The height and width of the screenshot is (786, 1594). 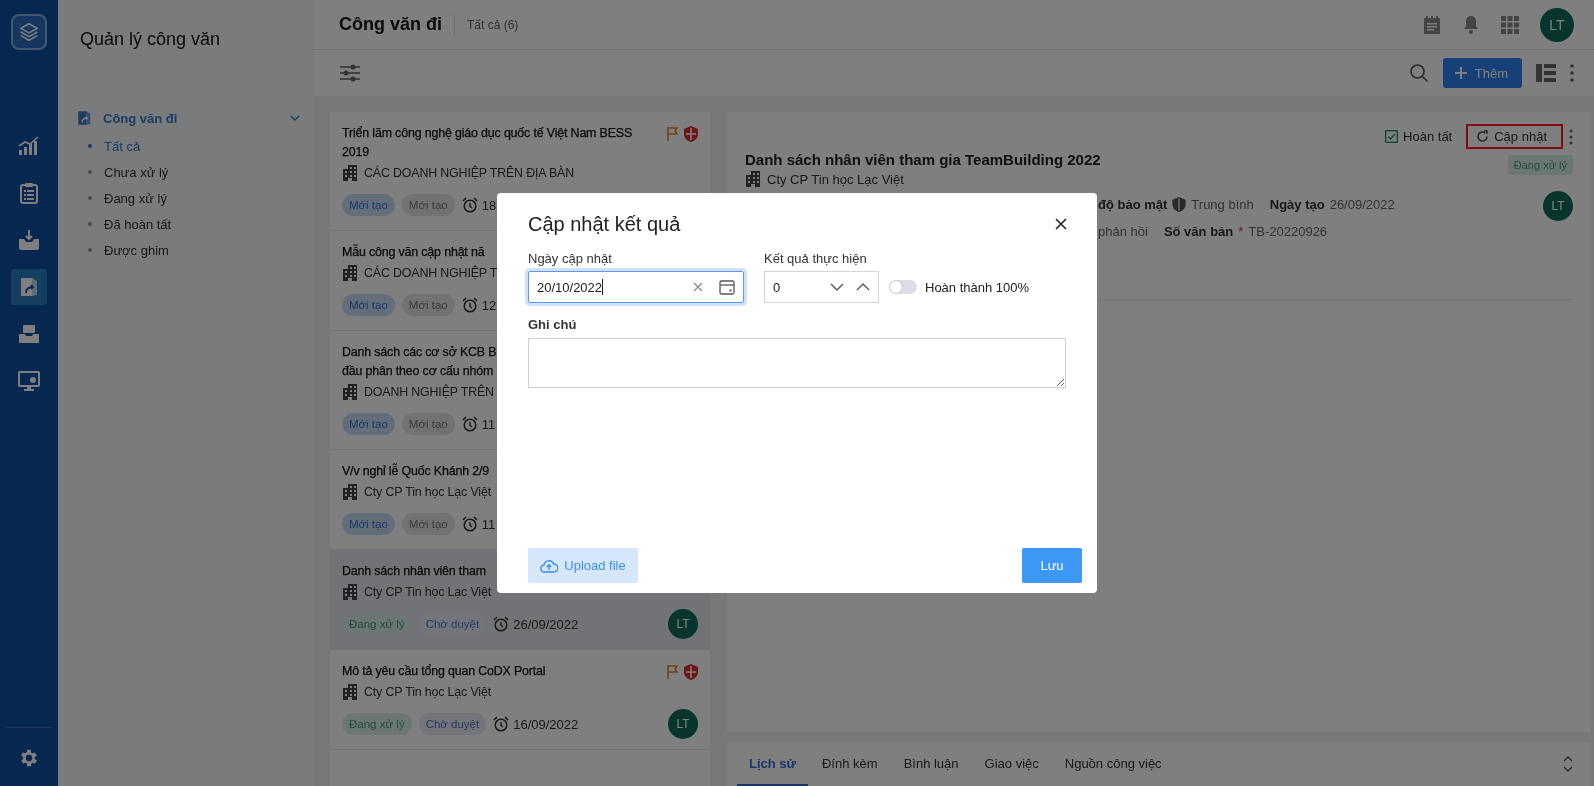 I want to click on document-title: Danh sách nhân viên tham, so click(x=414, y=571).